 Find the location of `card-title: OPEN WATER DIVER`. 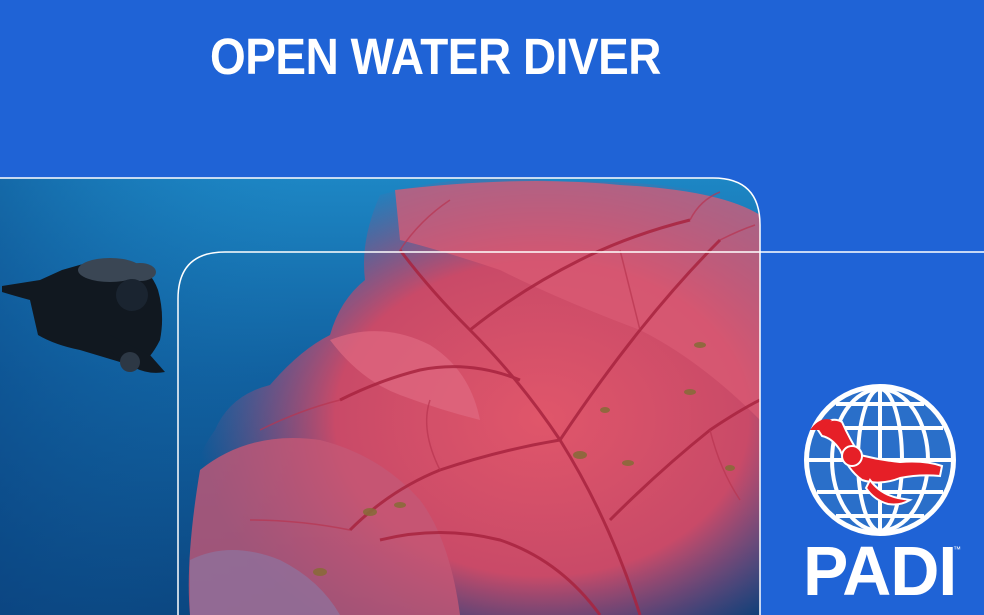

card-title: OPEN WATER DIVER is located at coordinates (435, 56).